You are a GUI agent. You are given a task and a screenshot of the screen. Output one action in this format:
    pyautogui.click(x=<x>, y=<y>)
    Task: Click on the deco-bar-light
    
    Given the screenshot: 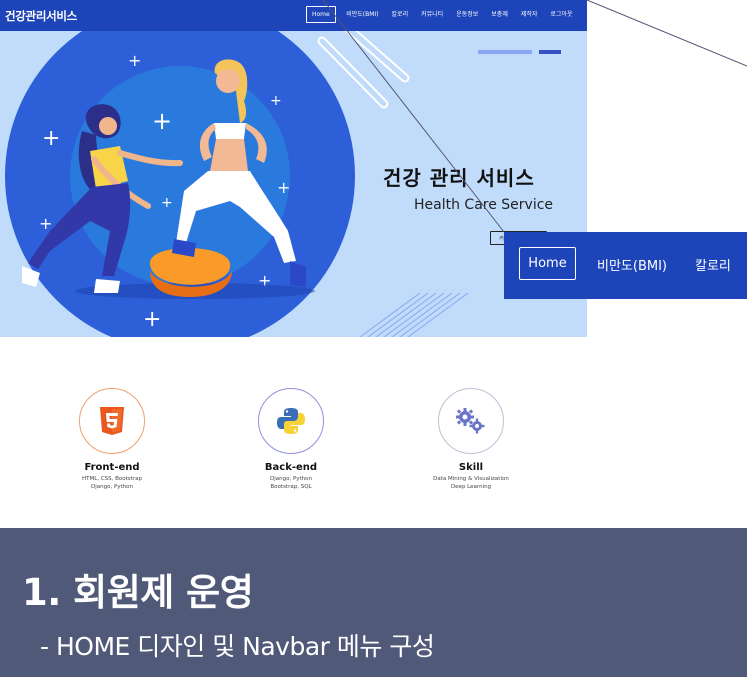 What is the action you would take?
    pyautogui.click(x=505, y=52)
    